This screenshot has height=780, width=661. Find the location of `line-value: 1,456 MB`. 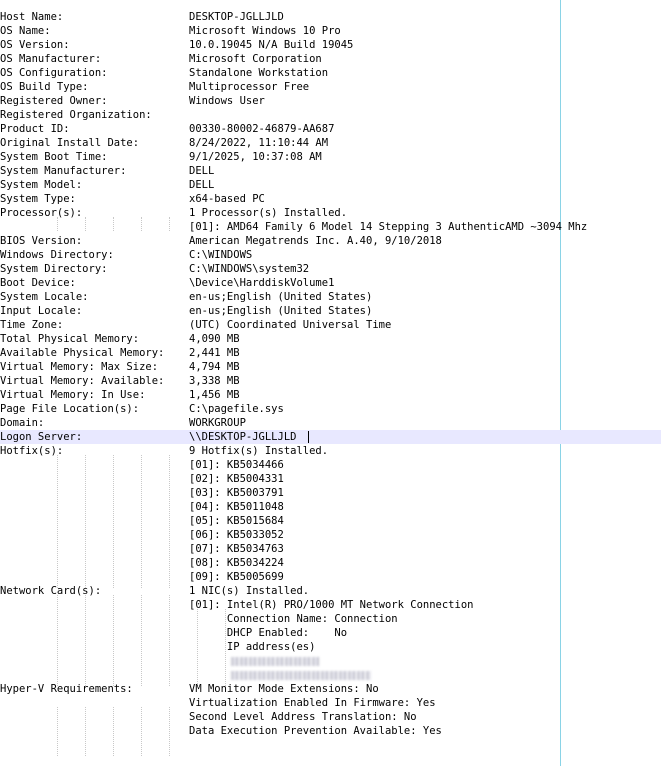

line-value: 1,456 MB is located at coordinates (214, 395).